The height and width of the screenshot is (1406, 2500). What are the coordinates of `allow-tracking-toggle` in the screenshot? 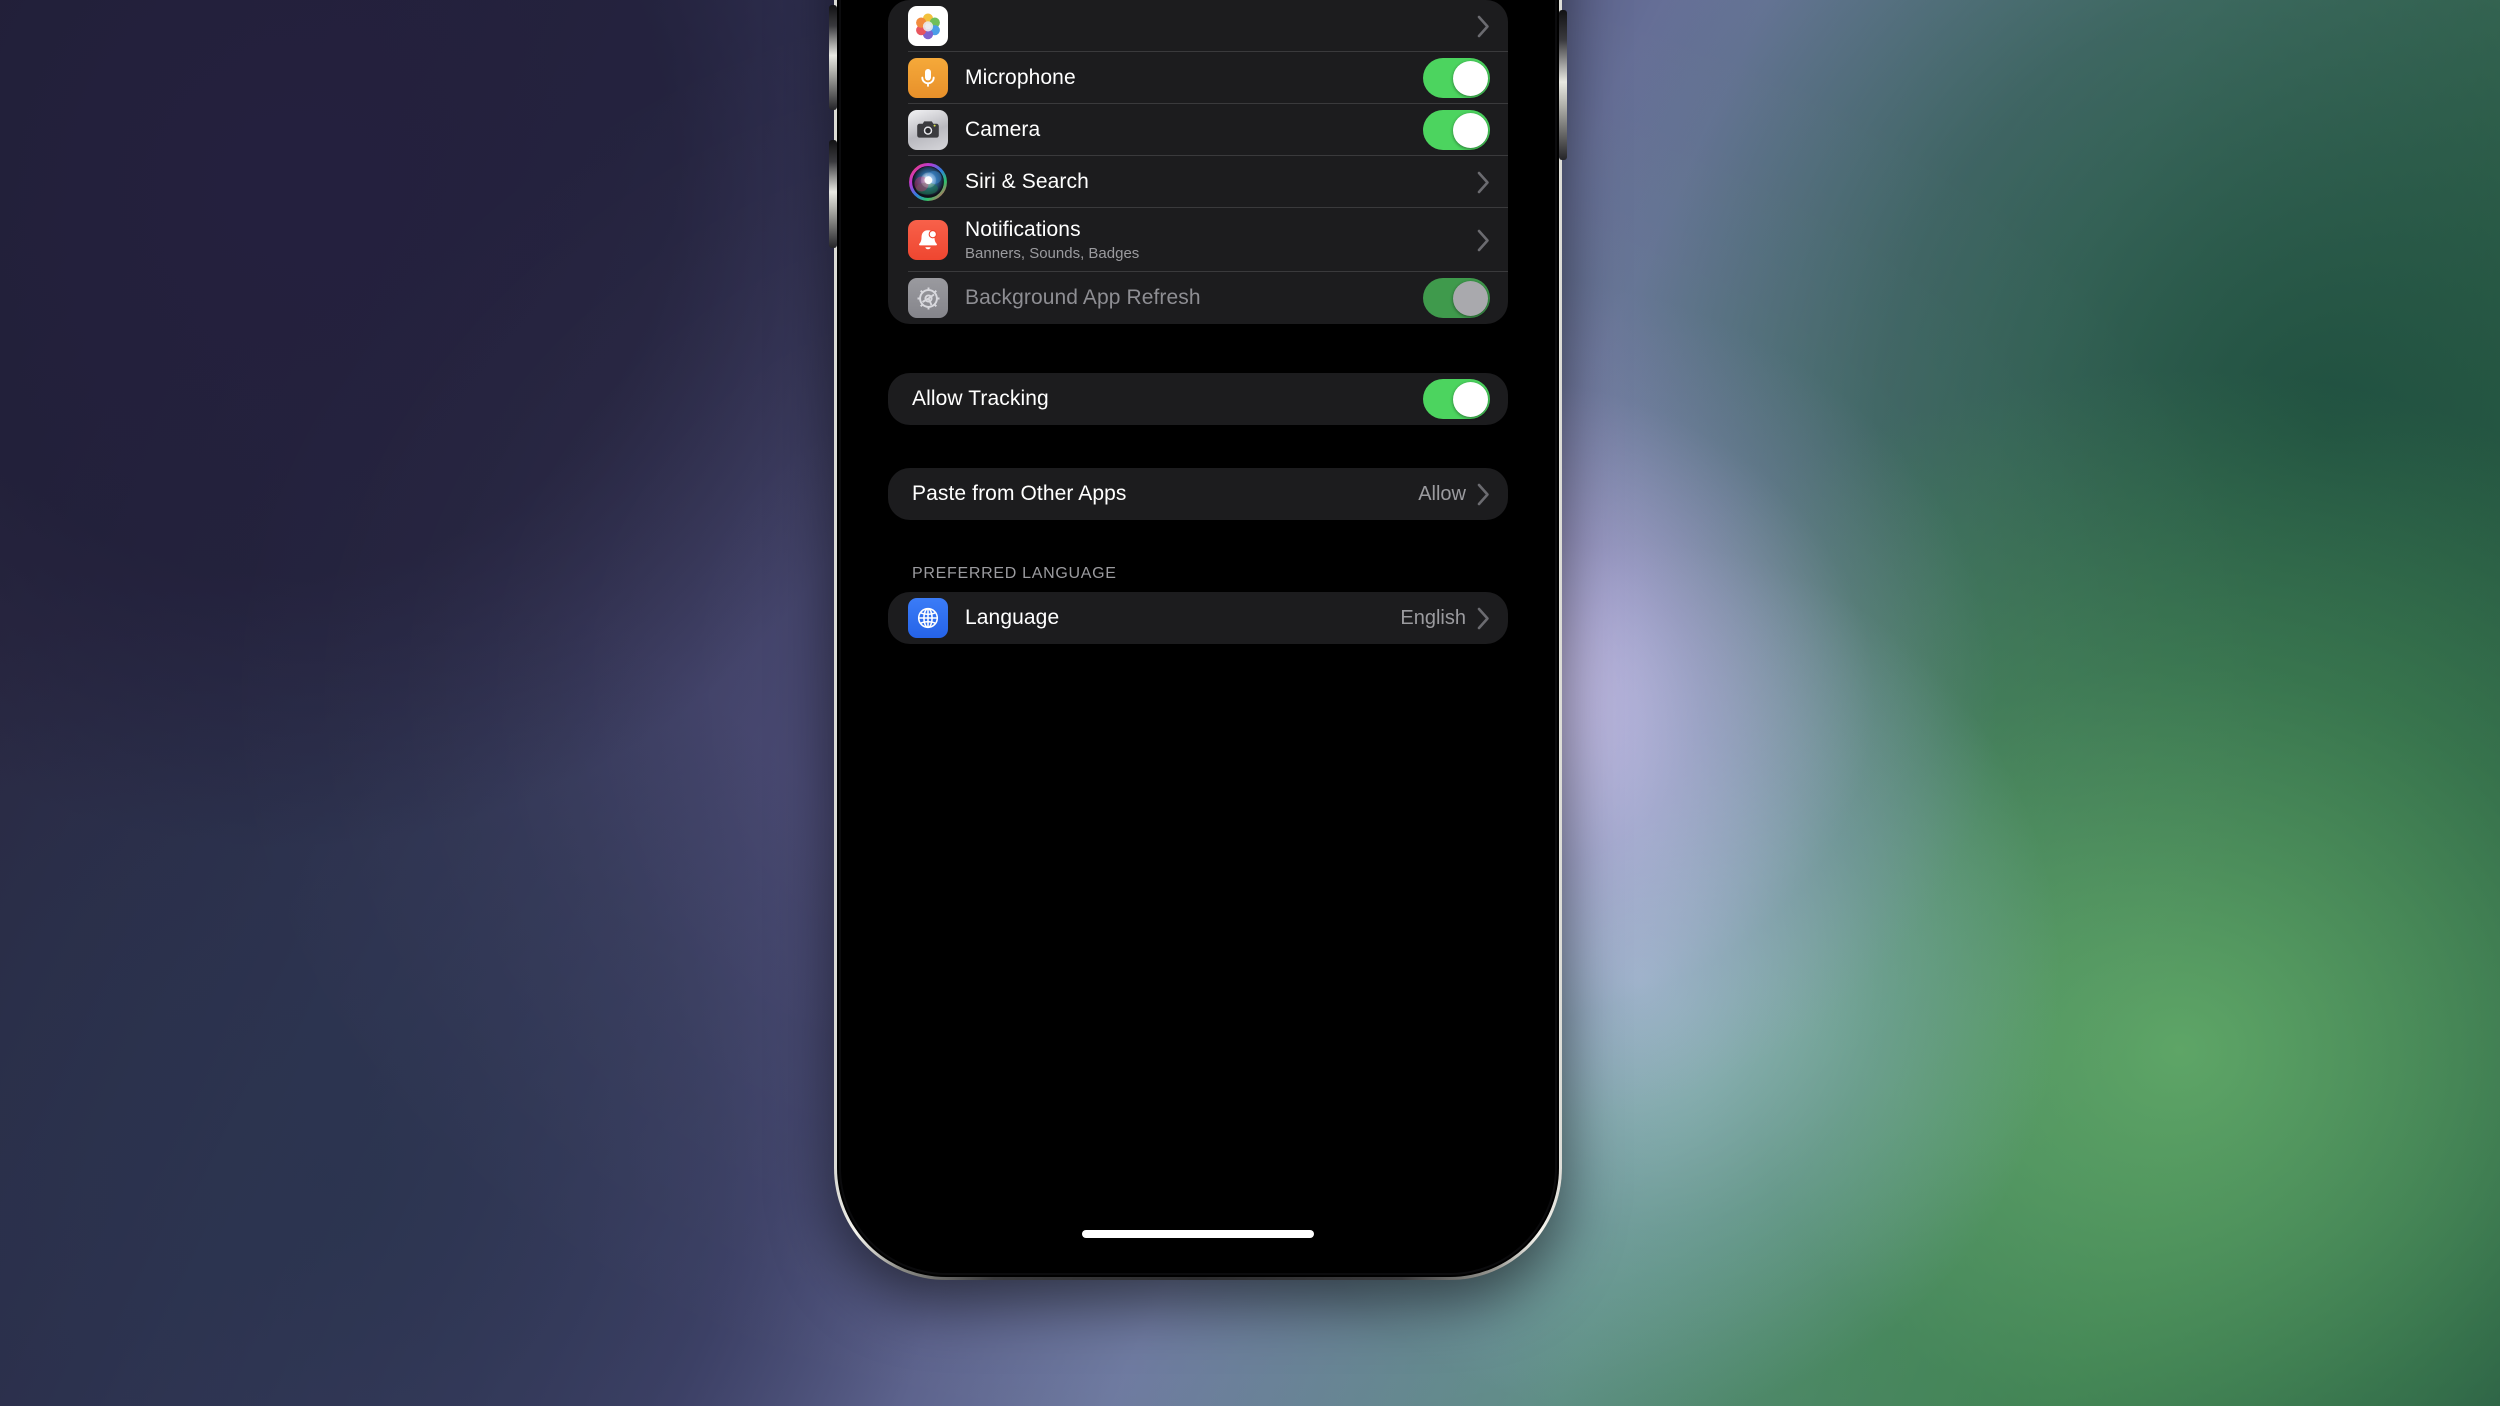 It's located at (1456, 399).